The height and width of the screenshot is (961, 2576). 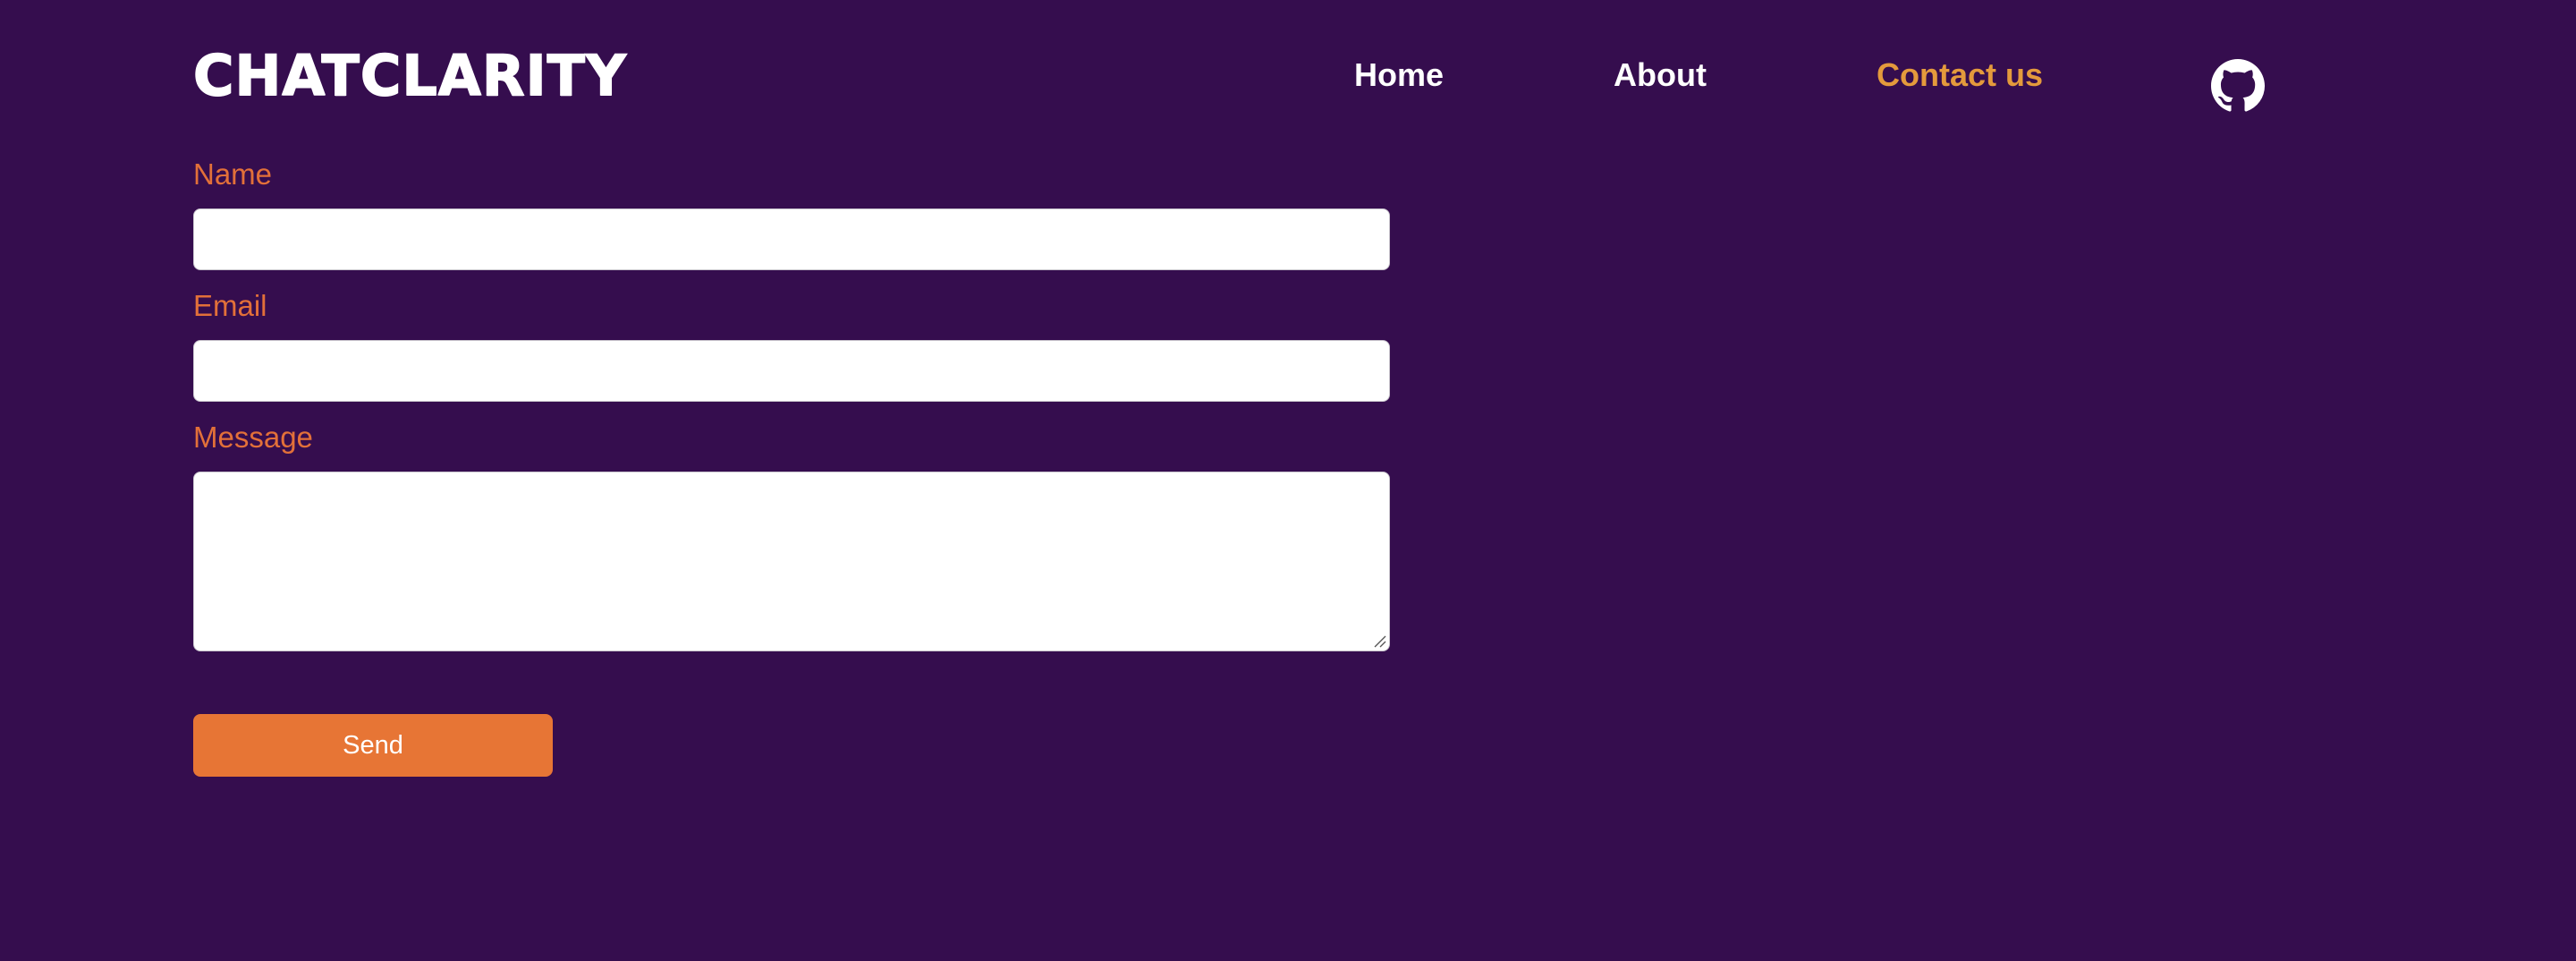 I want to click on message-label: Message, so click(x=253, y=437).